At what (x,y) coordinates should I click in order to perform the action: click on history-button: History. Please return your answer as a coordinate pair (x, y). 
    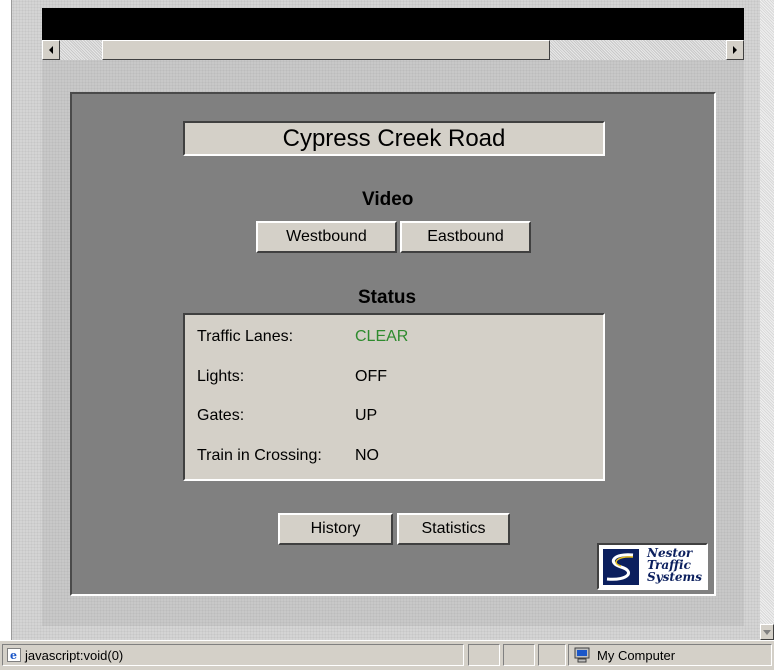
    Looking at the image, I should click on (335, 529).